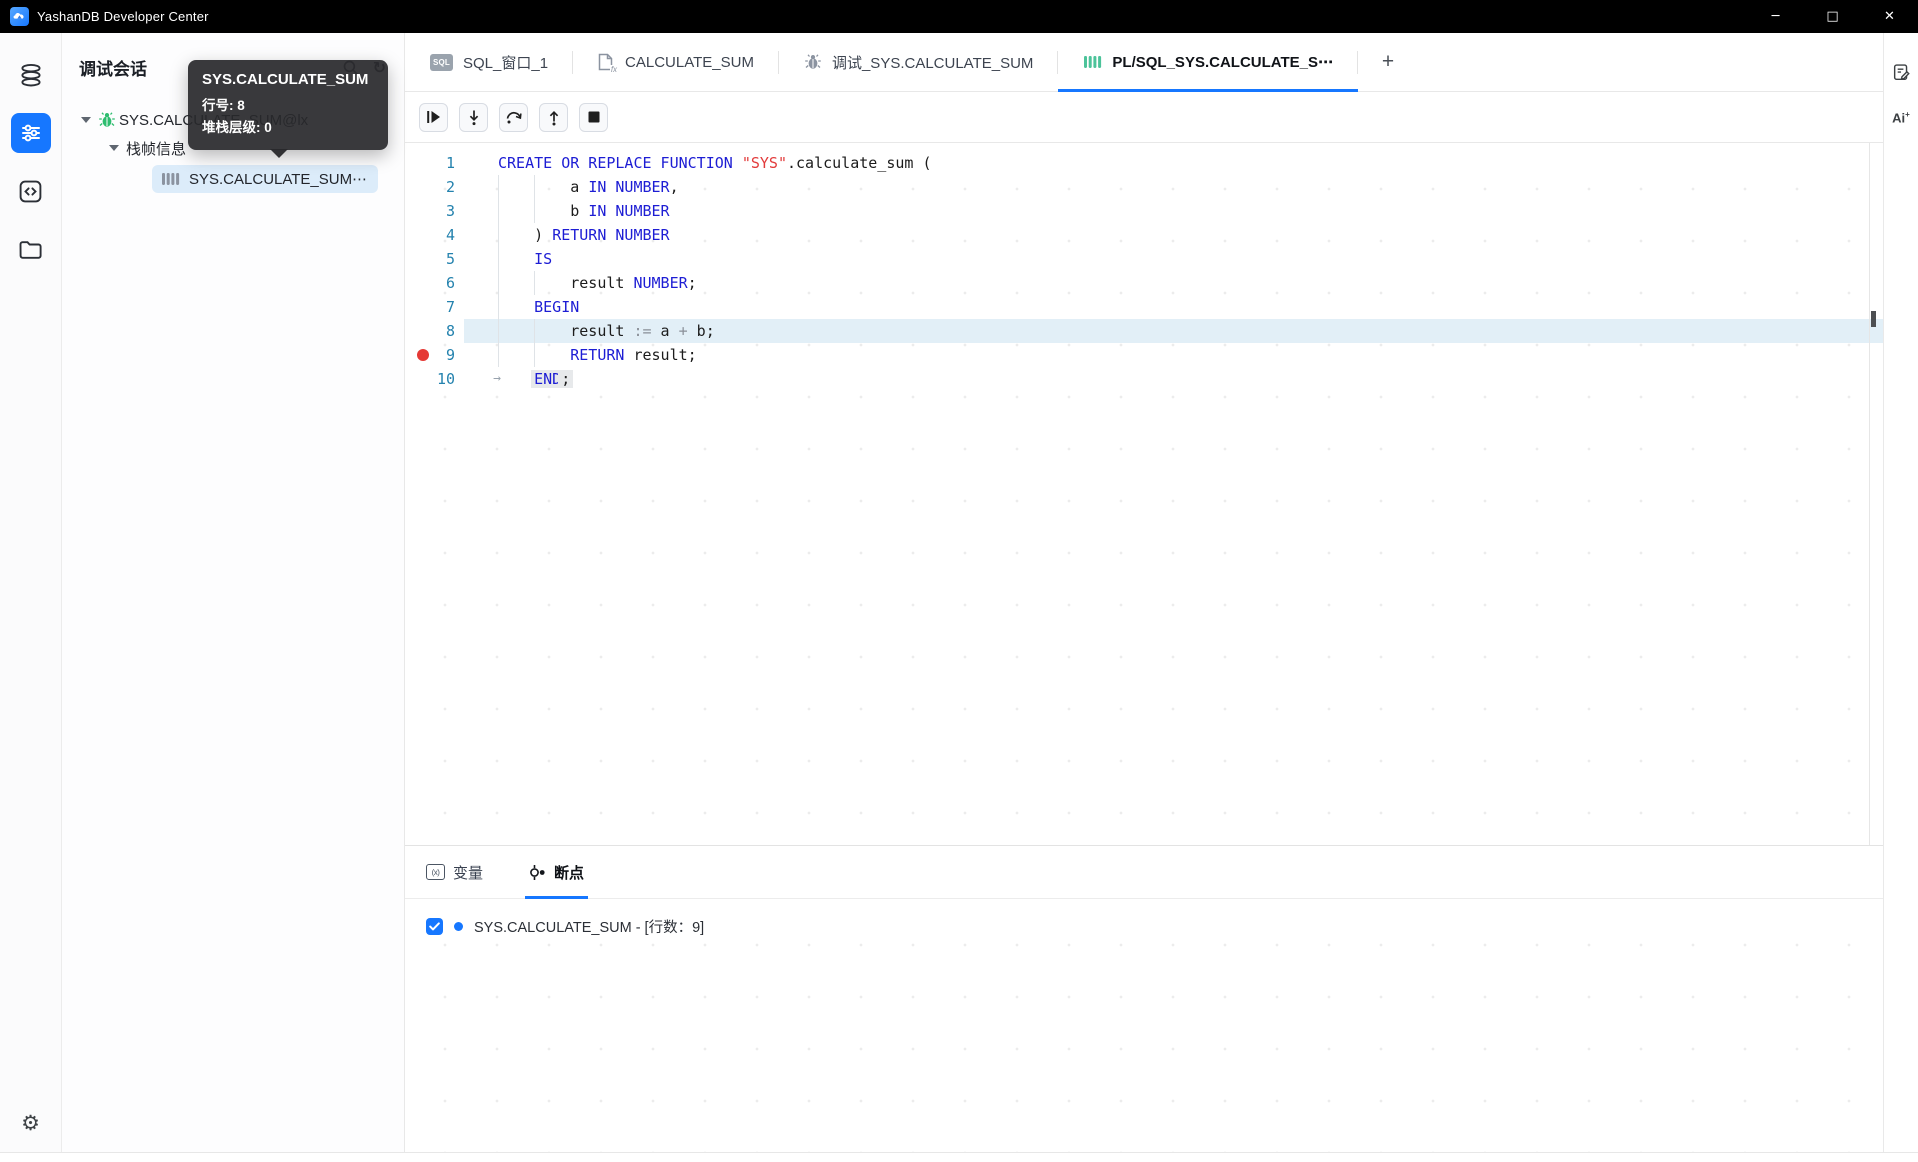 The width and height of the screenshot is (1918, 1162). I want to click on token: ;, so click(566, 379).